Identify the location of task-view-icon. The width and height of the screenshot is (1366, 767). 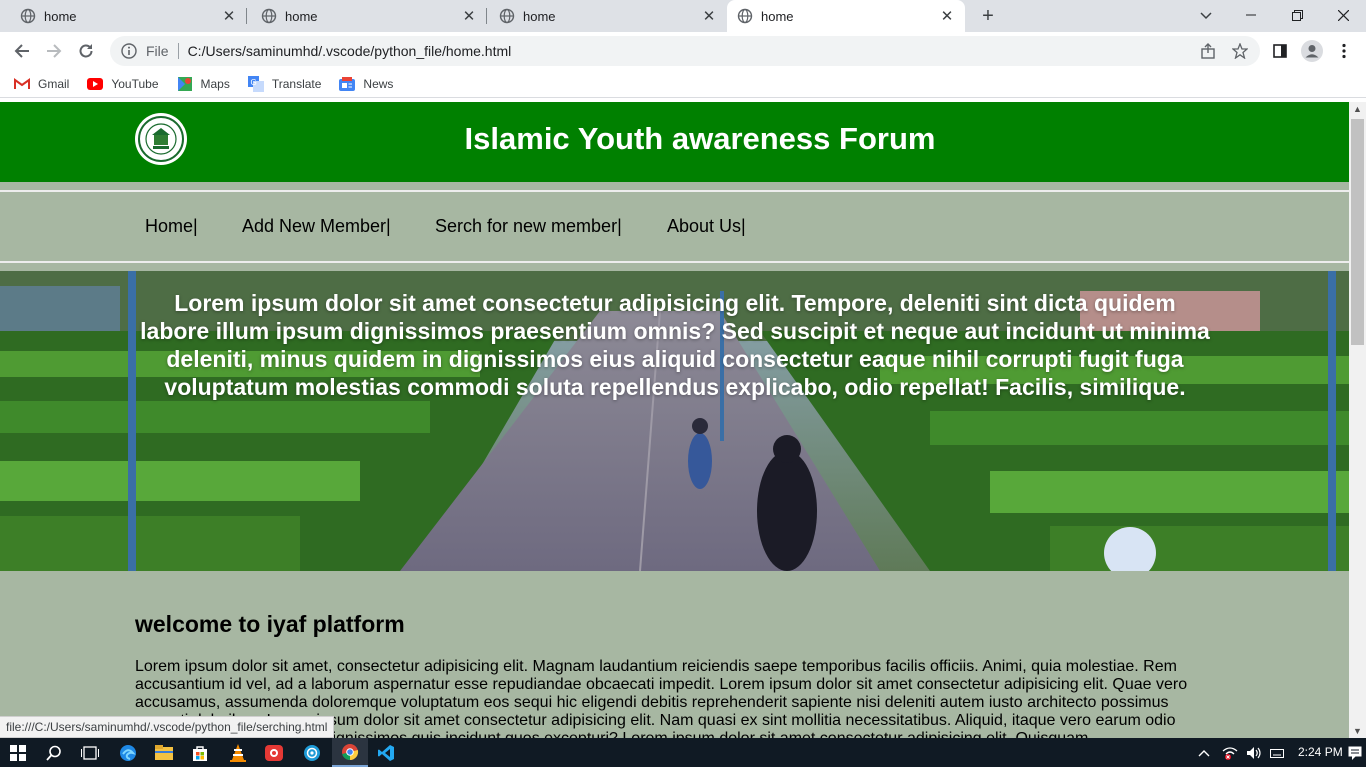
(90, 752).